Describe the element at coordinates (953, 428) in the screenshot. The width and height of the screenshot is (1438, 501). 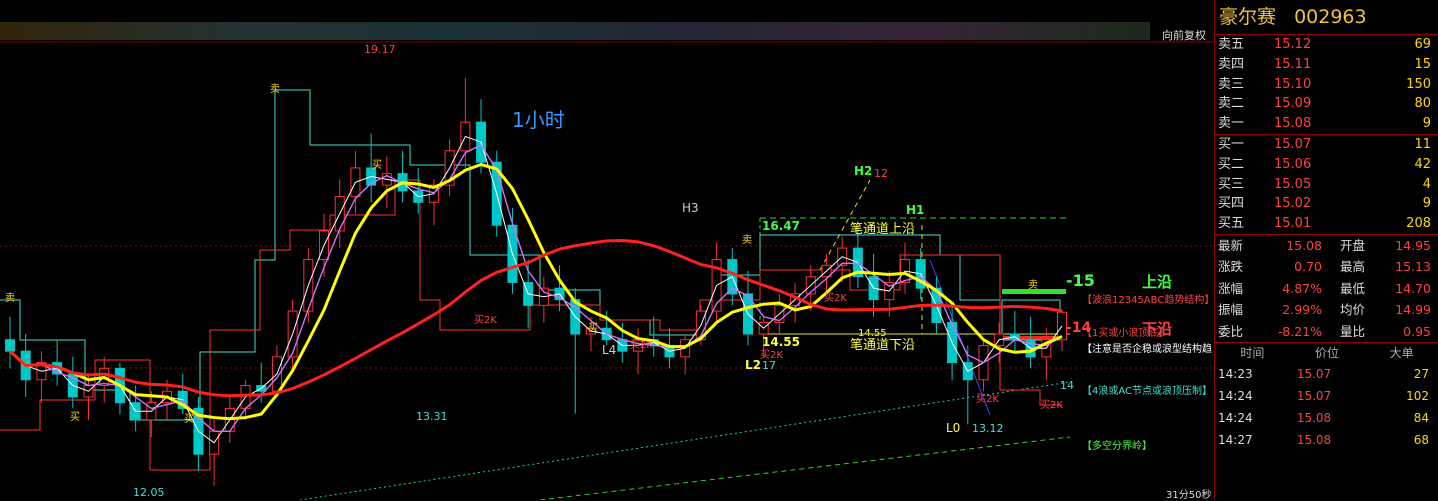
I see `wave-l0: L0` at that location.